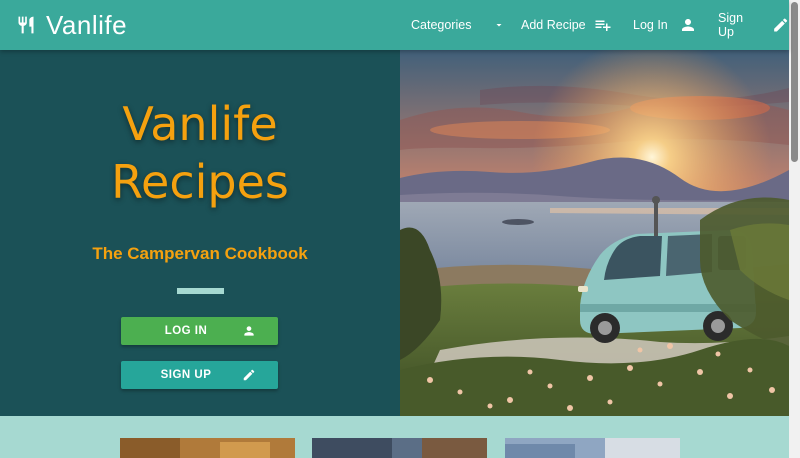 The height and width of the screenshot is (458, 800). Describe the element at coordinates (441, 25) in the screenshot. I see `nav-categories-label: Categories` at that location.